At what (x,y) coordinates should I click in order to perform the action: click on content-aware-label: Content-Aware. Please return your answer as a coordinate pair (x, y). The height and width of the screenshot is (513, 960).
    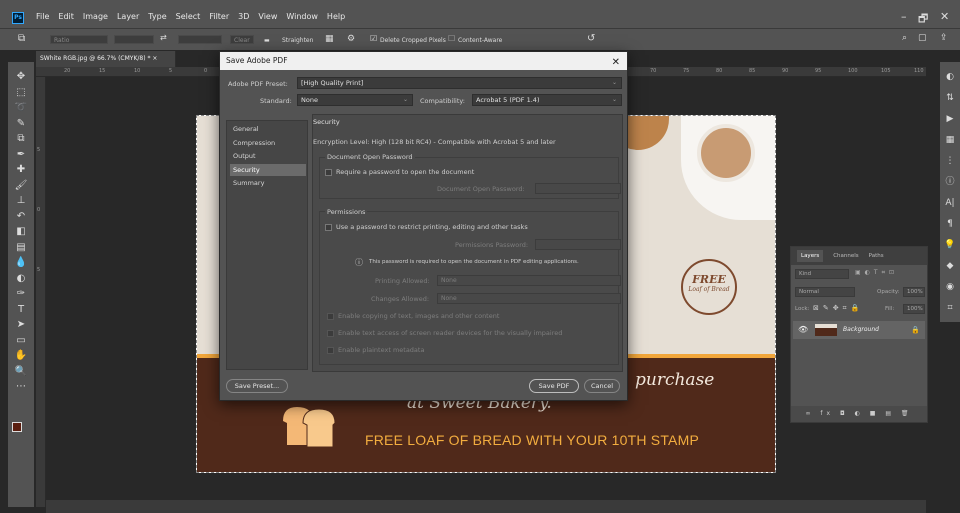
    Looking at the image, I should click on (480, 40).